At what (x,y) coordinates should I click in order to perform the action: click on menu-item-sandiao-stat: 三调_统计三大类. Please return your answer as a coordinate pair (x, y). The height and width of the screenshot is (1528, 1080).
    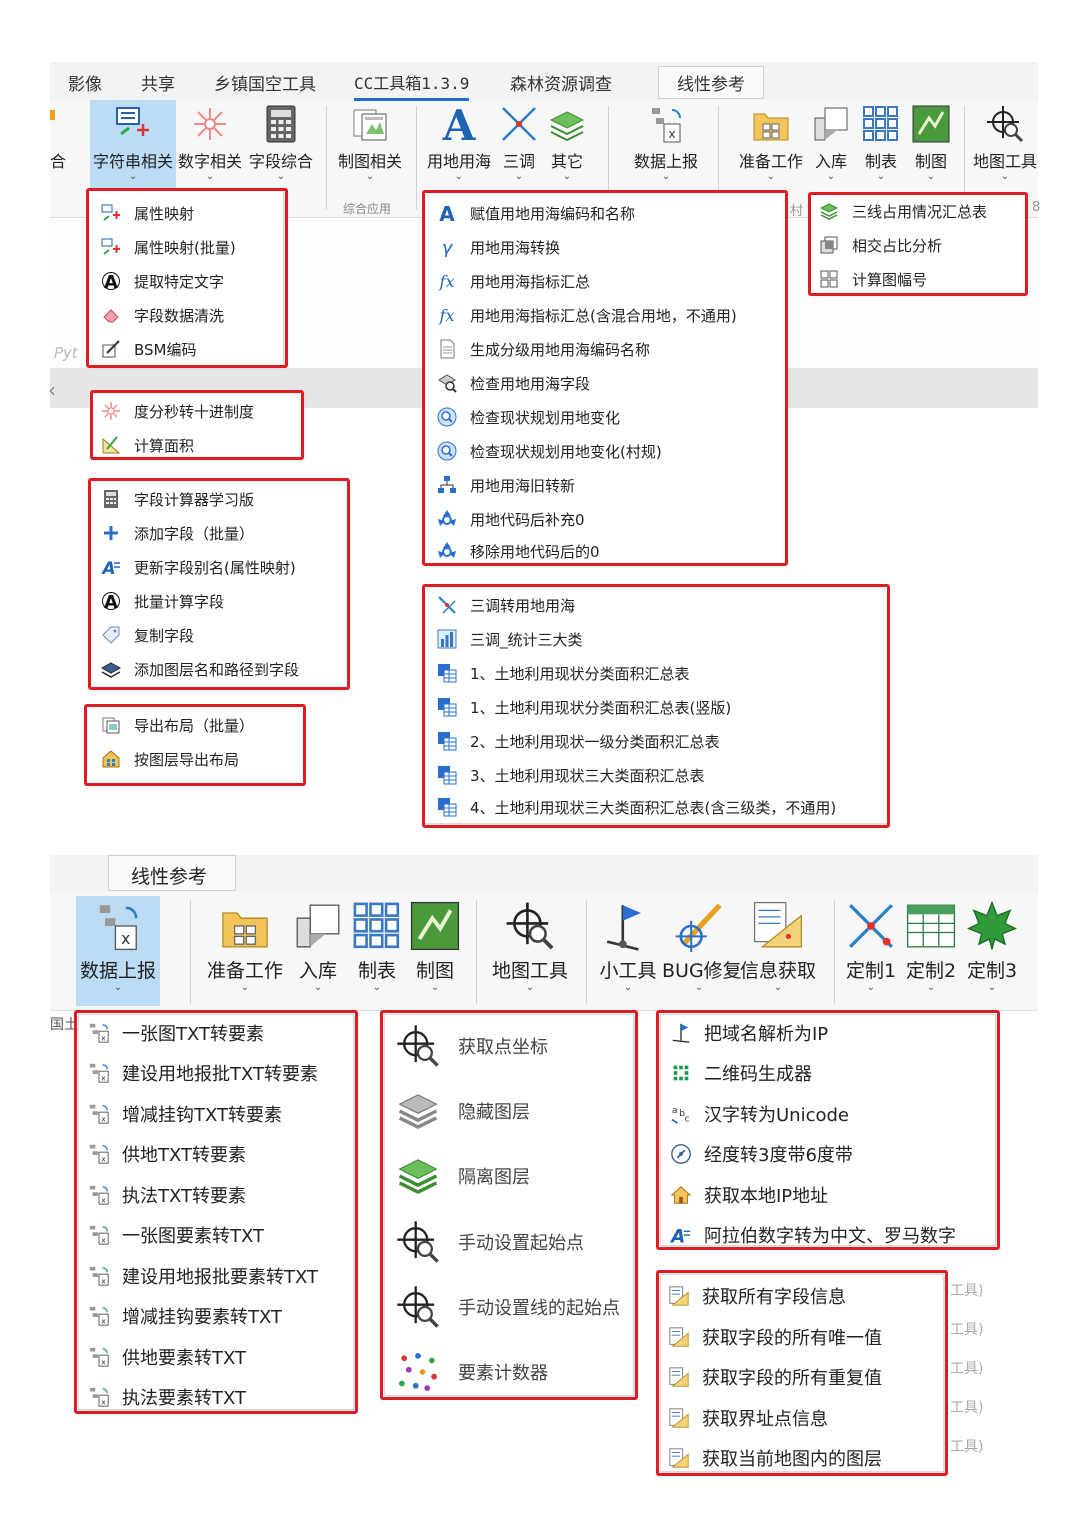
    Looking at the image, I should click on (509, 639).